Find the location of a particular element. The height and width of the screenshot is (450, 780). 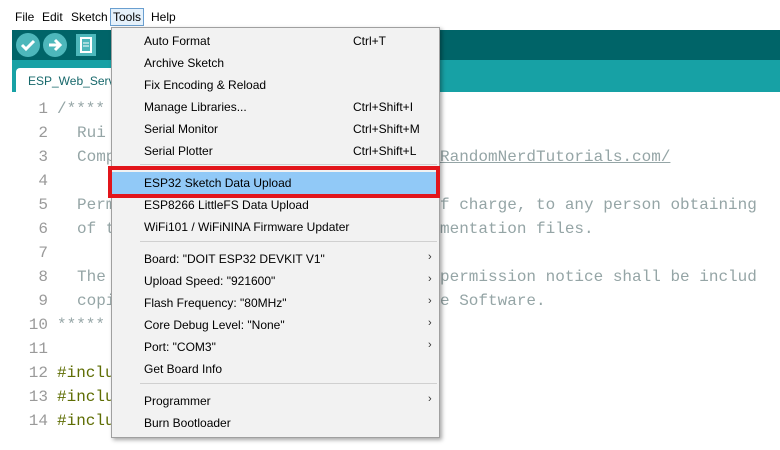

menu-item-wifi-firmware-updater: WiFi101 / WiFiNINA Firmware Updater is located at coordinates (275, 227).